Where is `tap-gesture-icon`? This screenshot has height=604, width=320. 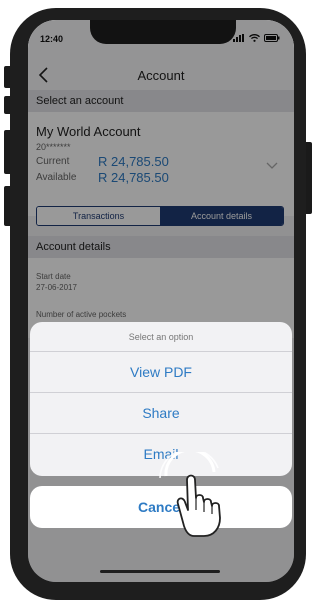 tap-gesture-icon is located at coordinates (190, 494).